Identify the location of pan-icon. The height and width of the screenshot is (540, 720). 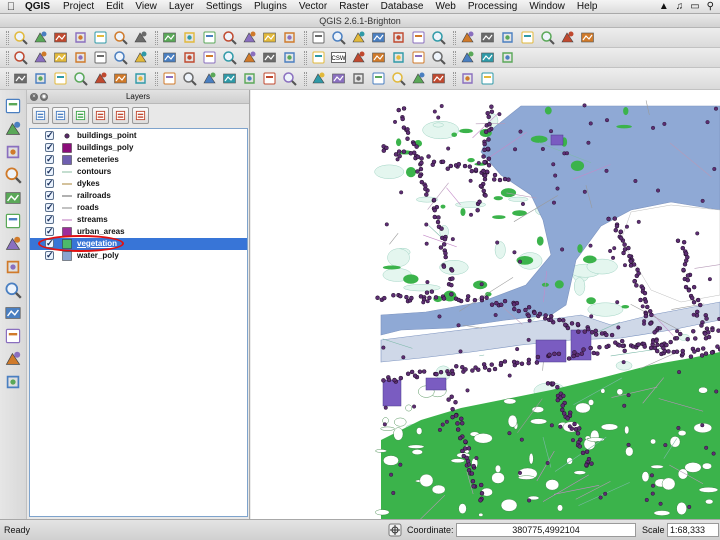
(140, 38).